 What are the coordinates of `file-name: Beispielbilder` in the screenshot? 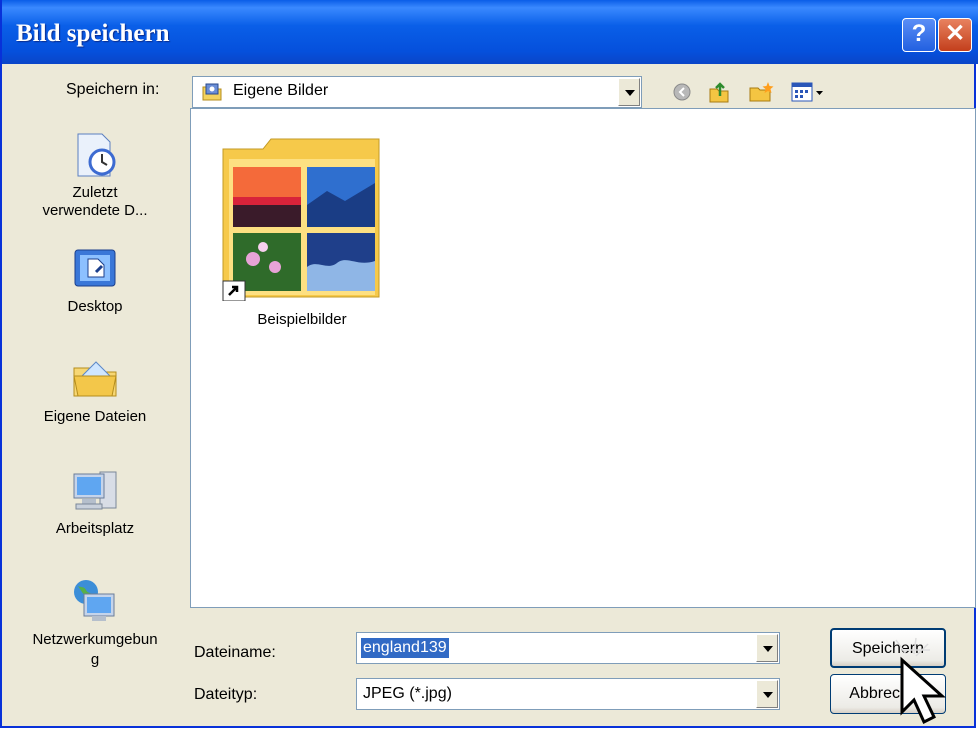 It's located at (302, 319).